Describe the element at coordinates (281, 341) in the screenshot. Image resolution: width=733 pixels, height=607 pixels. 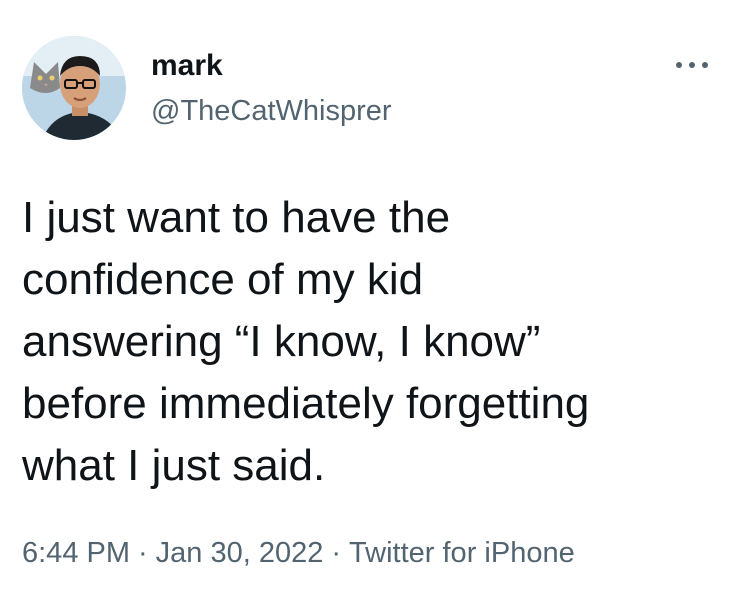
I see `tweet-text-line: answering “I know, I know”` at that location.